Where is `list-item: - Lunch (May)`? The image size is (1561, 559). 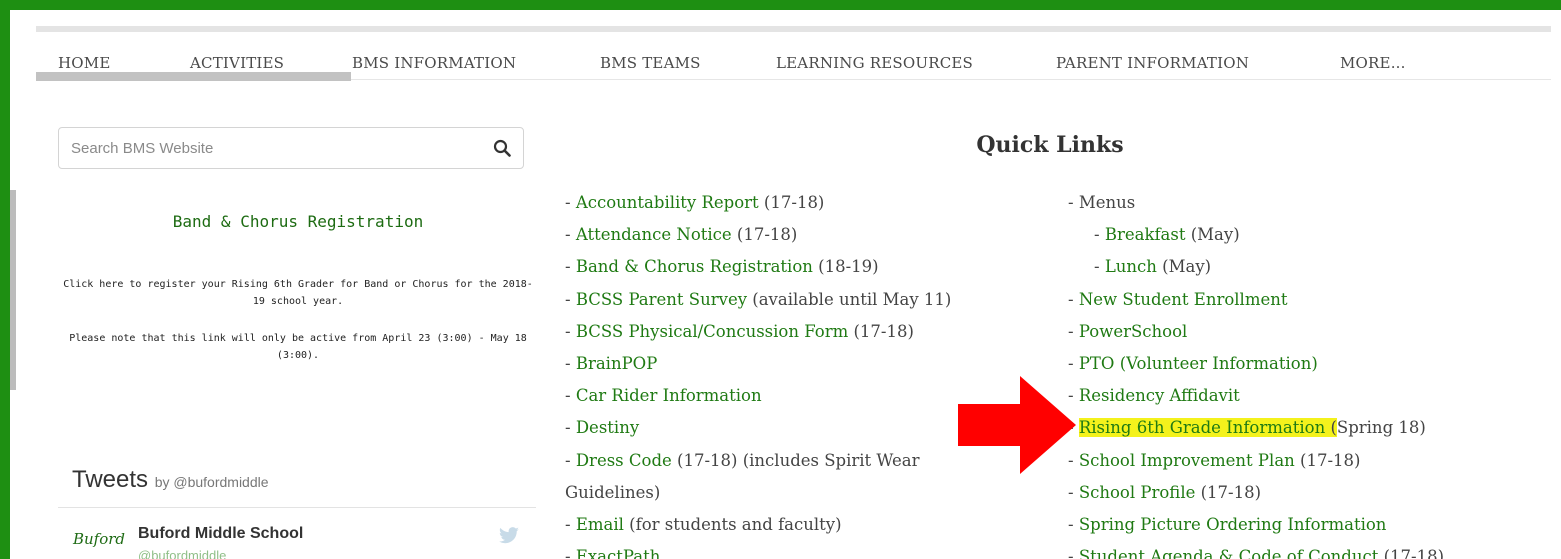 list-item: - Lunch (May) is located at coordinates (1153, 267).